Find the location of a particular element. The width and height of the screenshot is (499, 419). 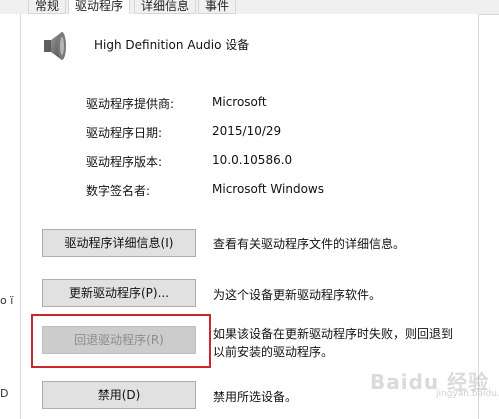

rollback-description-line1: 如果该设备在更新驱动程序时失败，则回退到 is located at coordinates (333, 334).